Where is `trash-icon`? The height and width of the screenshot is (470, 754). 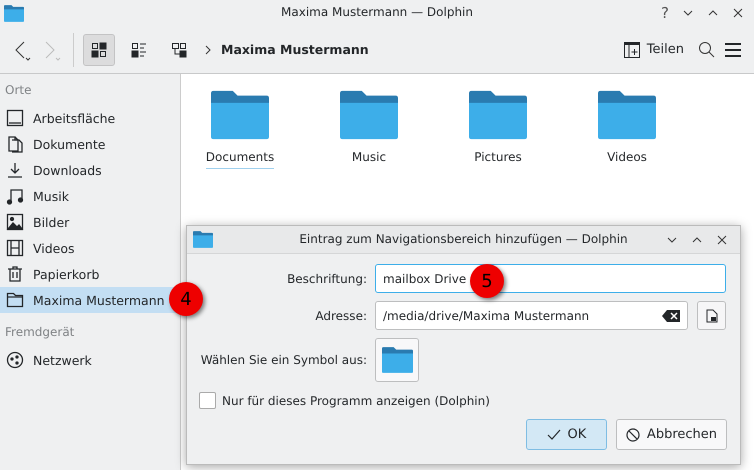 trash-icon is located at coordinates (15, 274).